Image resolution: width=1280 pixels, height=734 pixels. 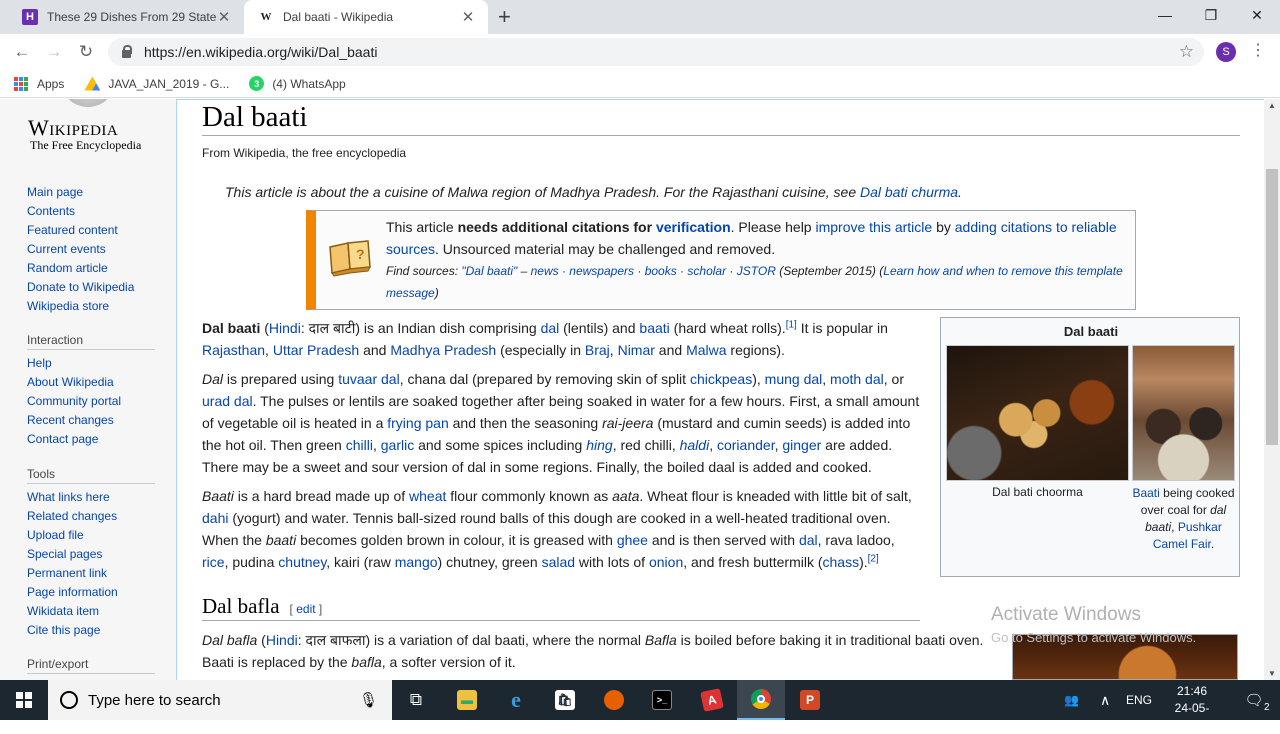 What do you see at coordinates (1192, 708) in the screenshot?
I see `system-clock: 21:46 24-05-2019` at bounding box center [1192, 708].